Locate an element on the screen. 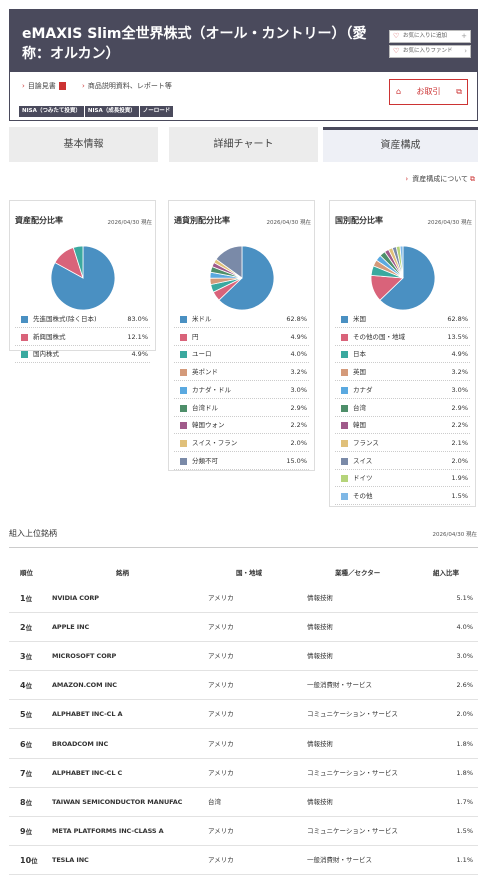 The width and height of the screenshot is (486, 877). table-row: 1位 NVIDIA CORP アメリカ 情報技術 5.1% is located at coordinates (243, 598).